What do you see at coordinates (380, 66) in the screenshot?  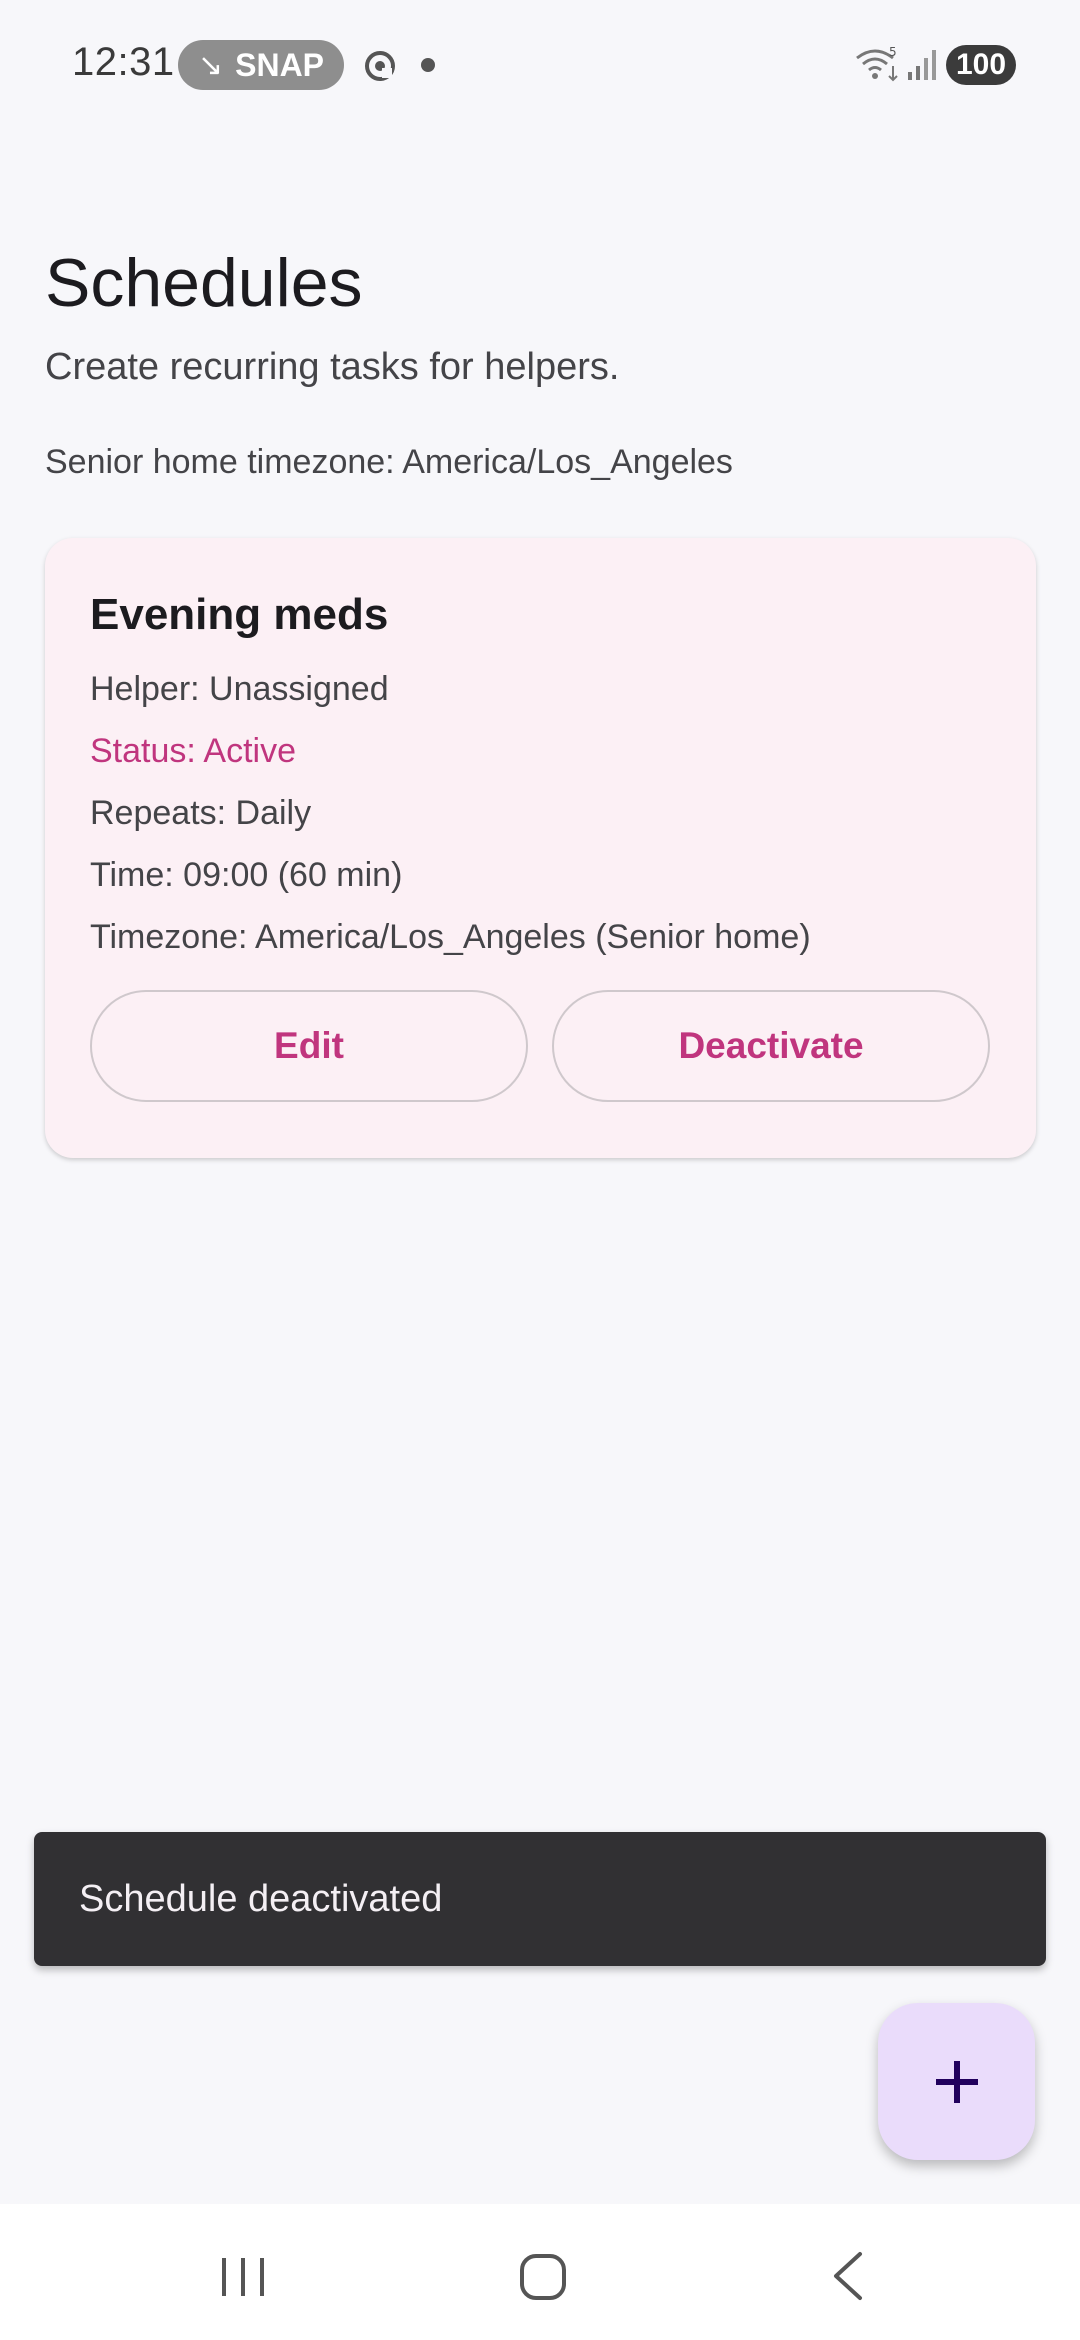 I see `notification-app-icon` at bounding box center [380, 66].